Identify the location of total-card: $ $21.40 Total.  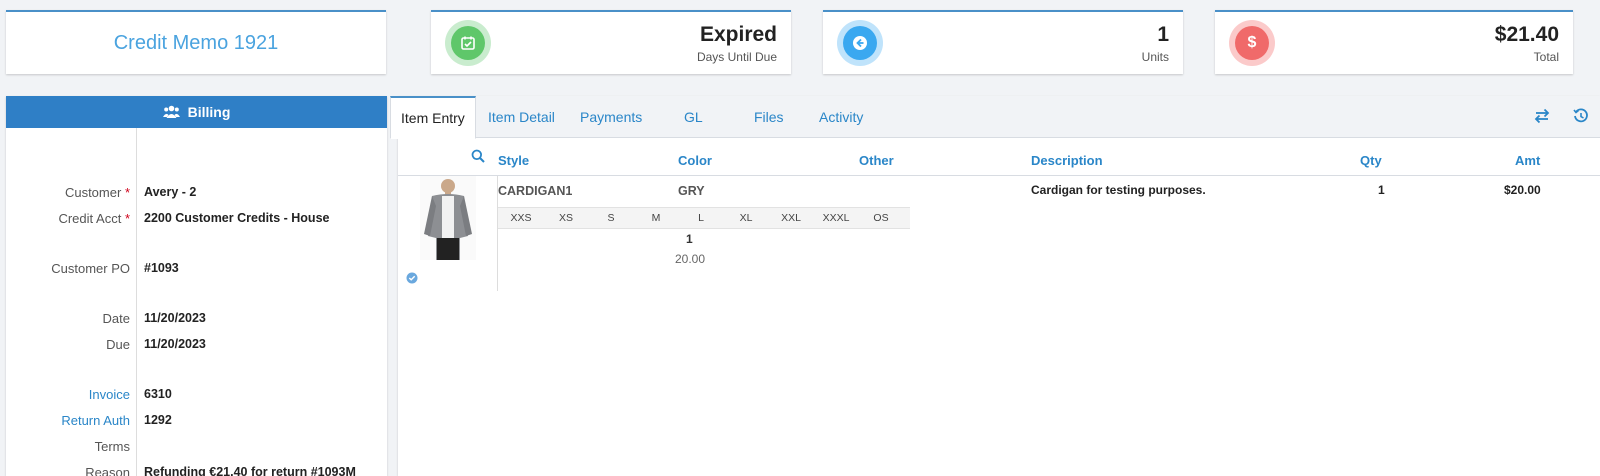
(1394, 42).